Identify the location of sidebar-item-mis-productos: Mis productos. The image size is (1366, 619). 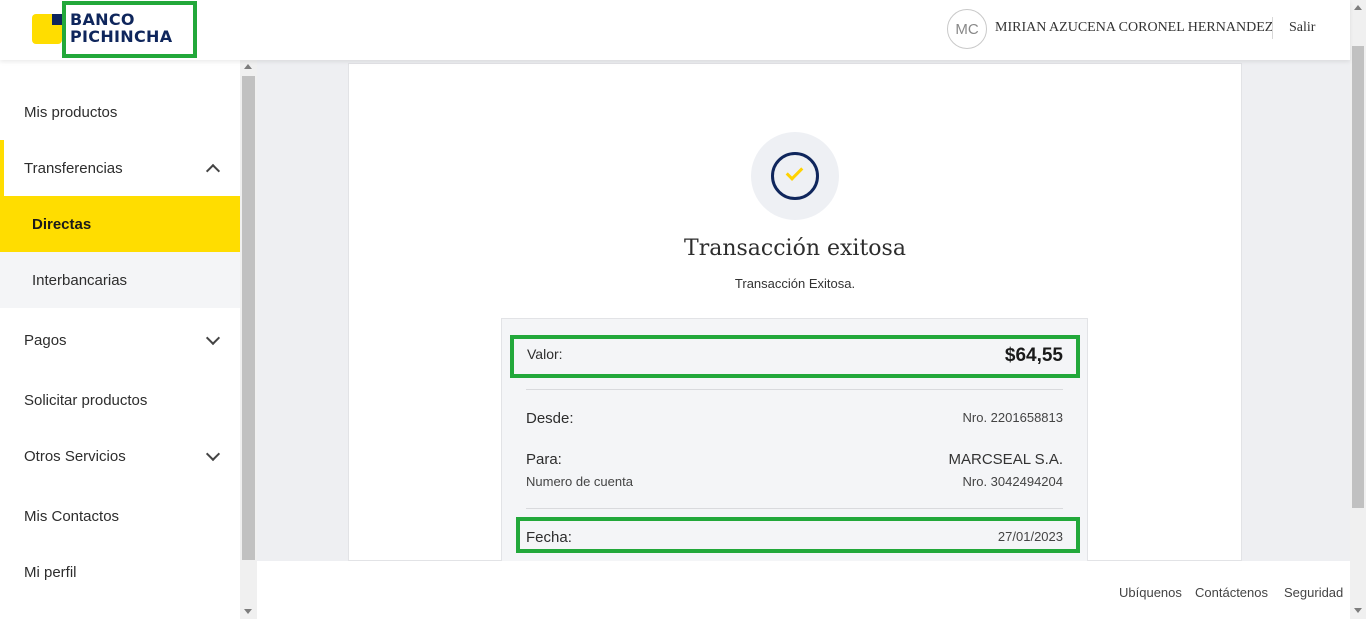
(120, 112).